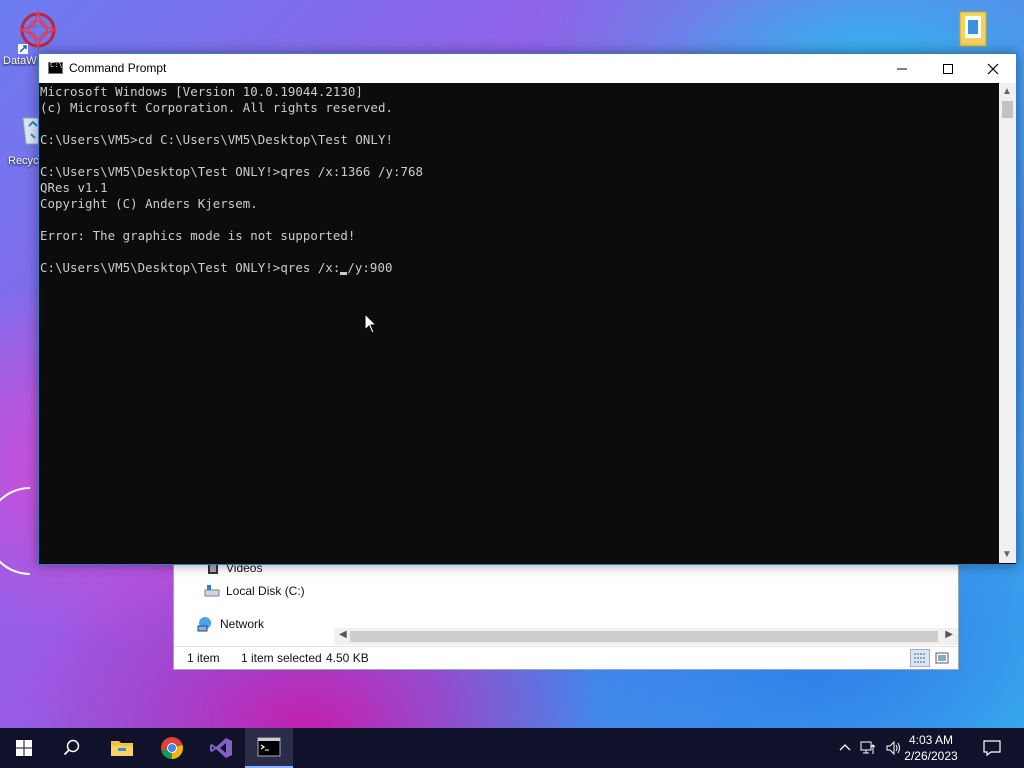 This screenshot has height=768, width=1024. I want to click on chrome-taskbar-button, so click(172, 748).